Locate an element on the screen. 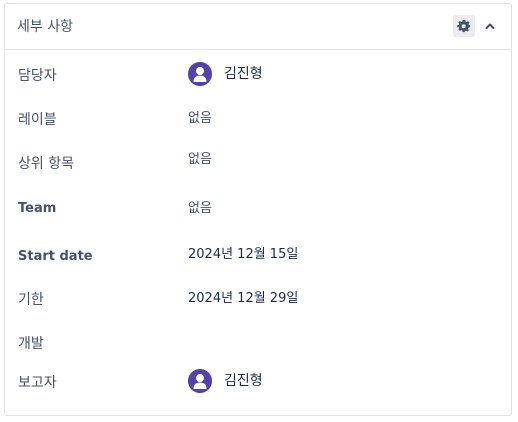  assignee-value: 김진형 is located at coordinates (225, 74).